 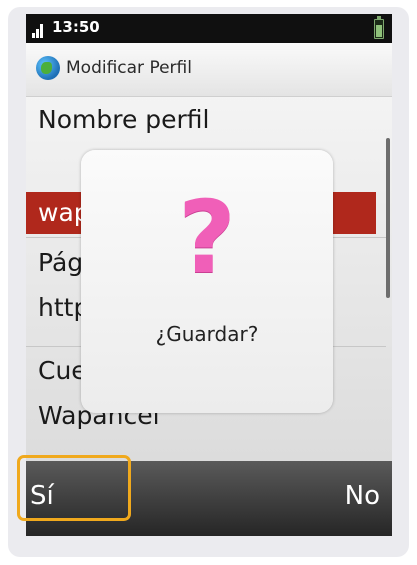 What do you see at coordinates (362, 496) in the screenshot?
I see `softkey-no-button: No` at bounding box center [362, 496].